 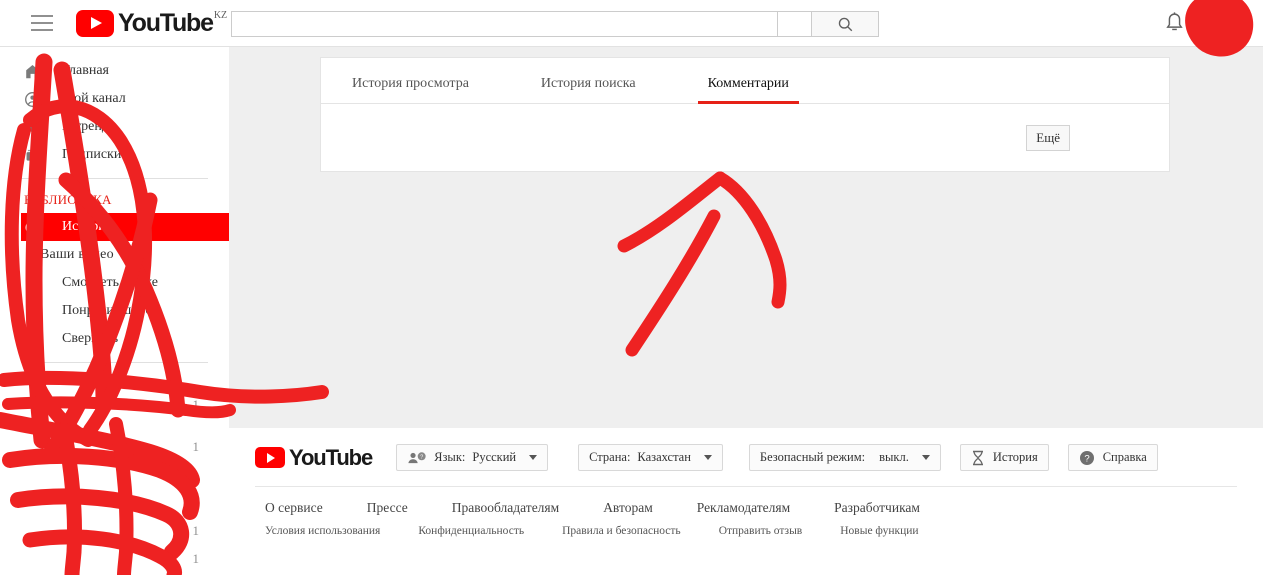 What do you see at coordinates (94, 98) in the screenshot?
I see `sidebar-item-label: Мой канал` at bounding box center [94, 98].